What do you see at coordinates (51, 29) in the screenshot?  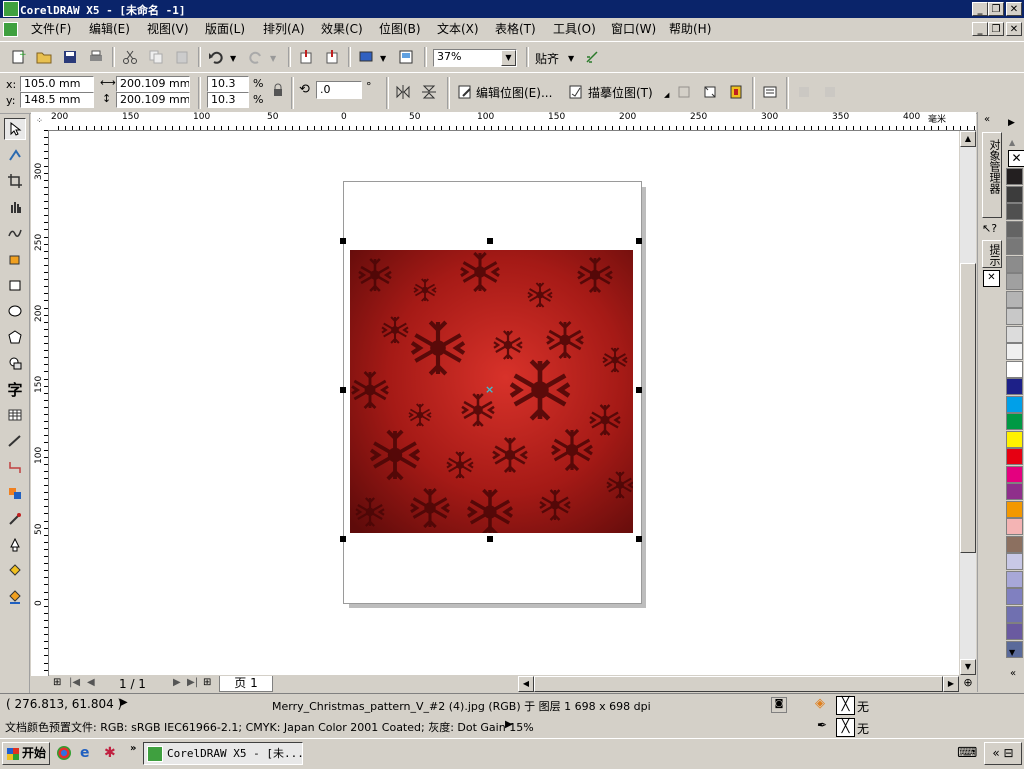 I see `menu-file: 文件(F)` at bounding box center [51, 29].